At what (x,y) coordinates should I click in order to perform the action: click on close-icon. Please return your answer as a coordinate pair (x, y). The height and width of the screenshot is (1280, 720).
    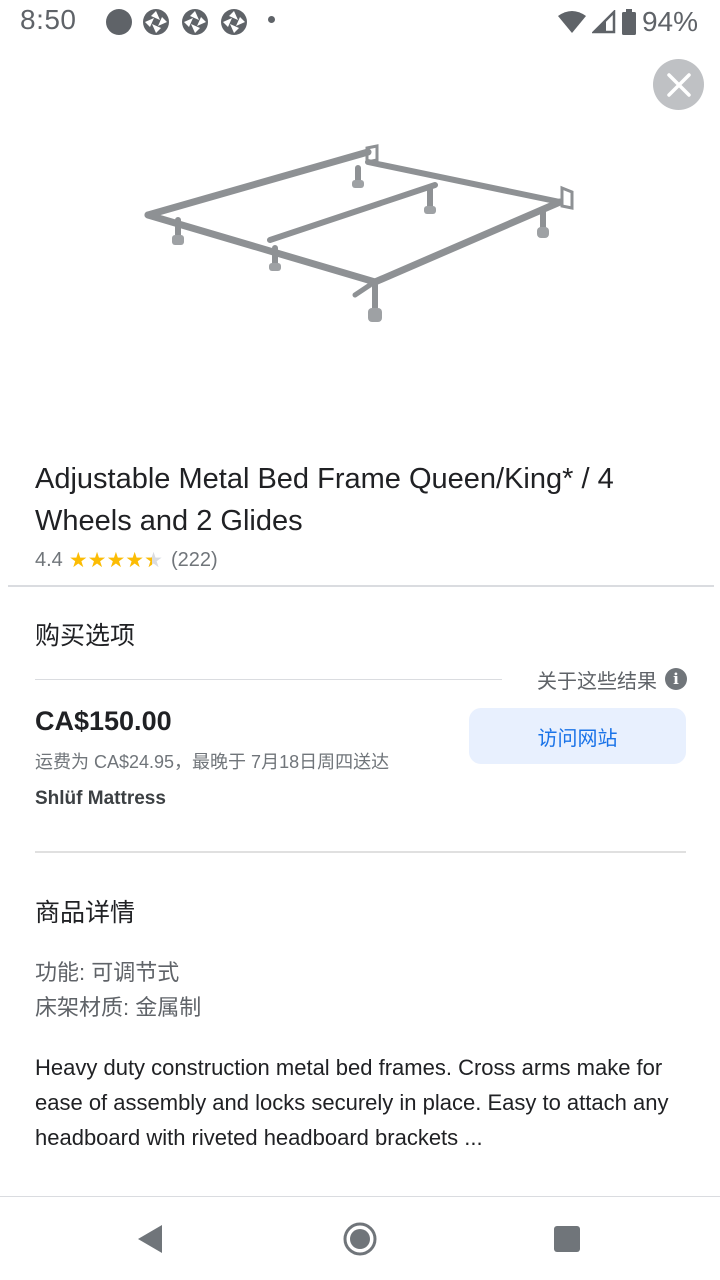
    Looking at the image, I should click on (678, 84).